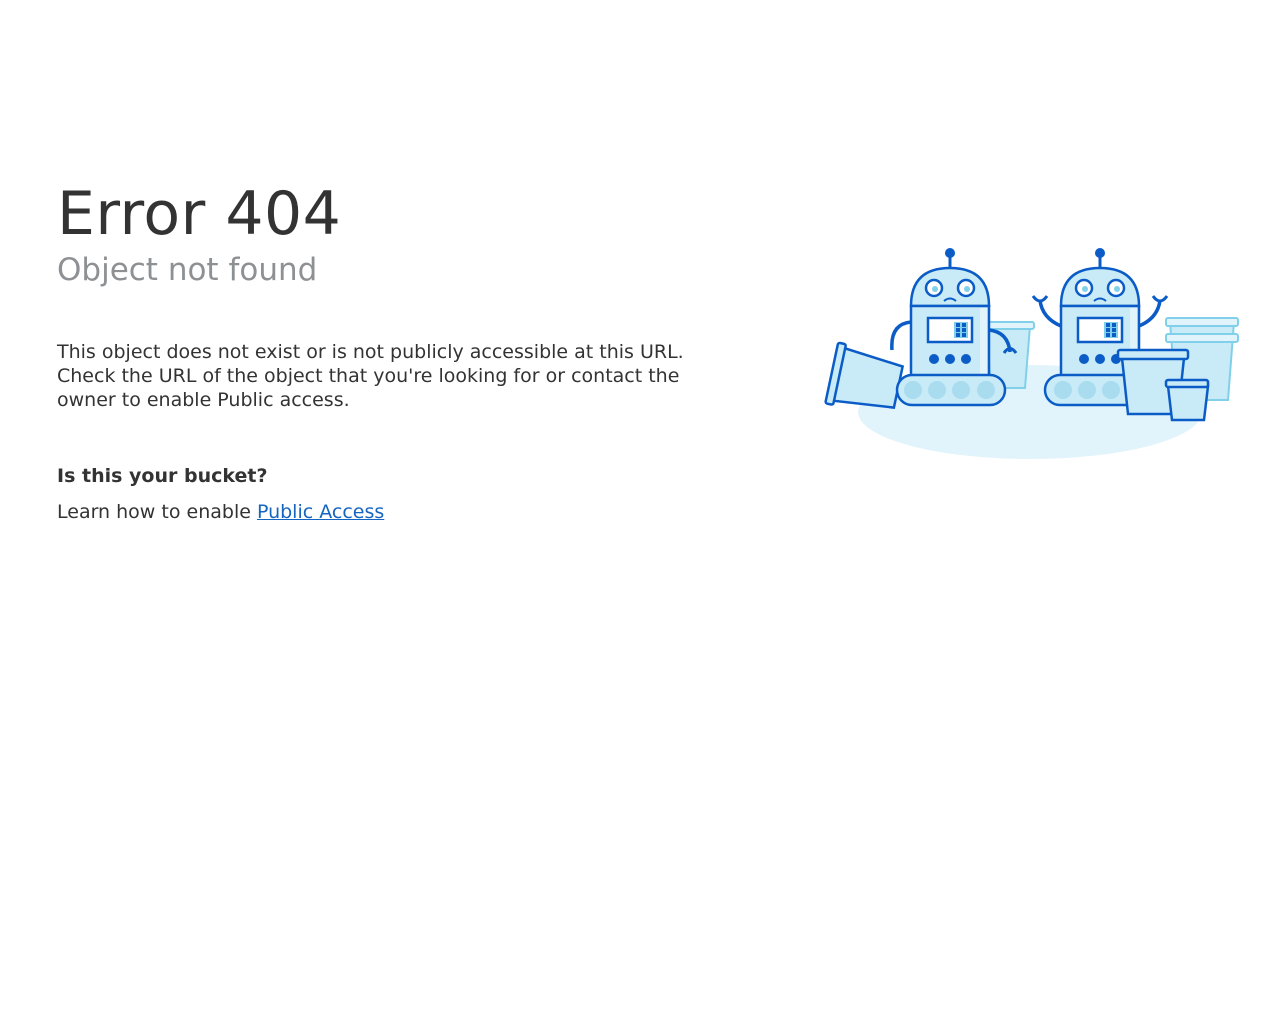 The width and height of the screenshot is (1280, 1024). Describe the element at coordinates (187, 270) in the screenshot. I see `error-subtitle: Object not found` at that location.